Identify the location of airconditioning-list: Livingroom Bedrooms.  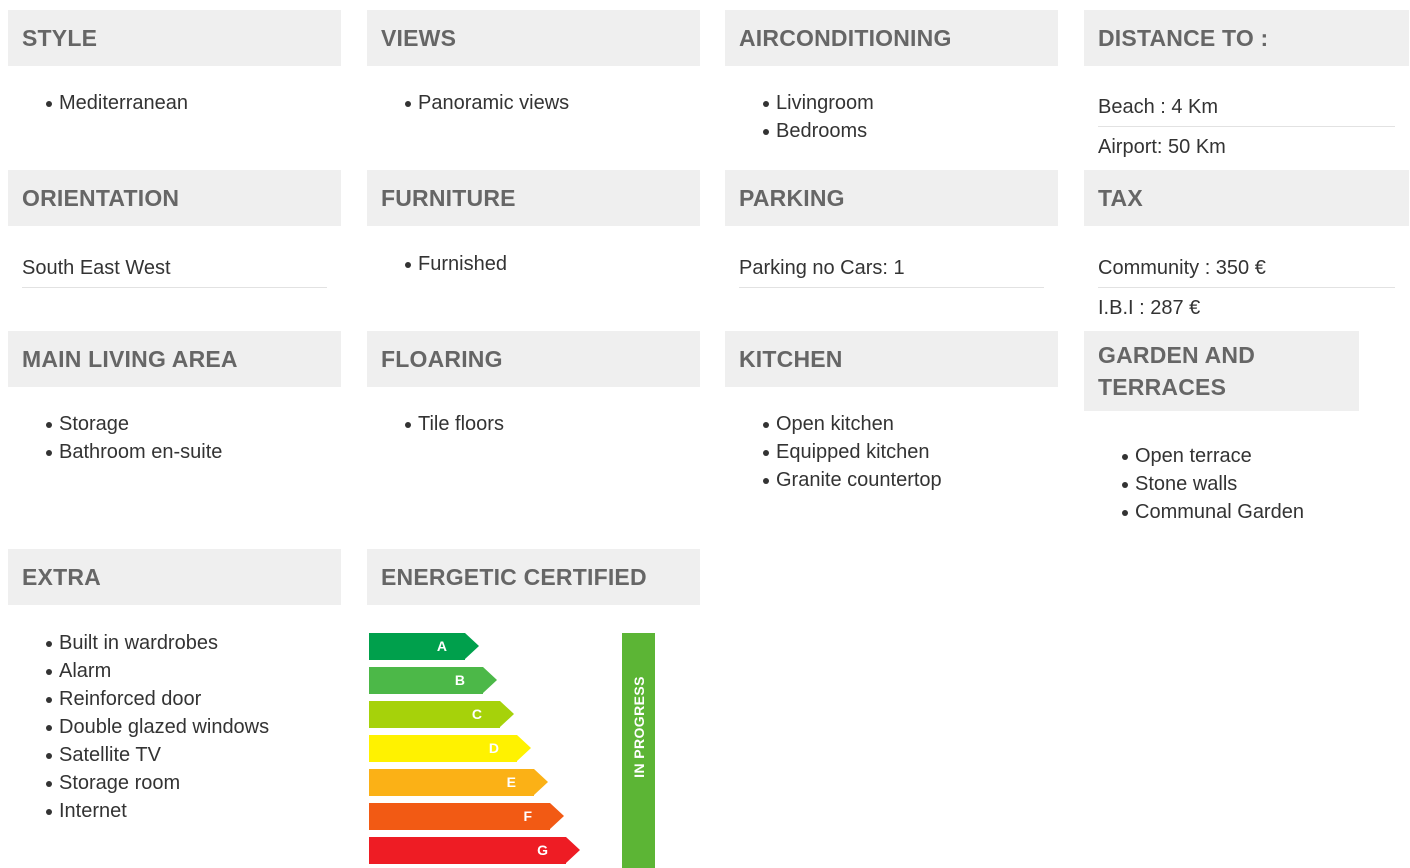
(891, 117).